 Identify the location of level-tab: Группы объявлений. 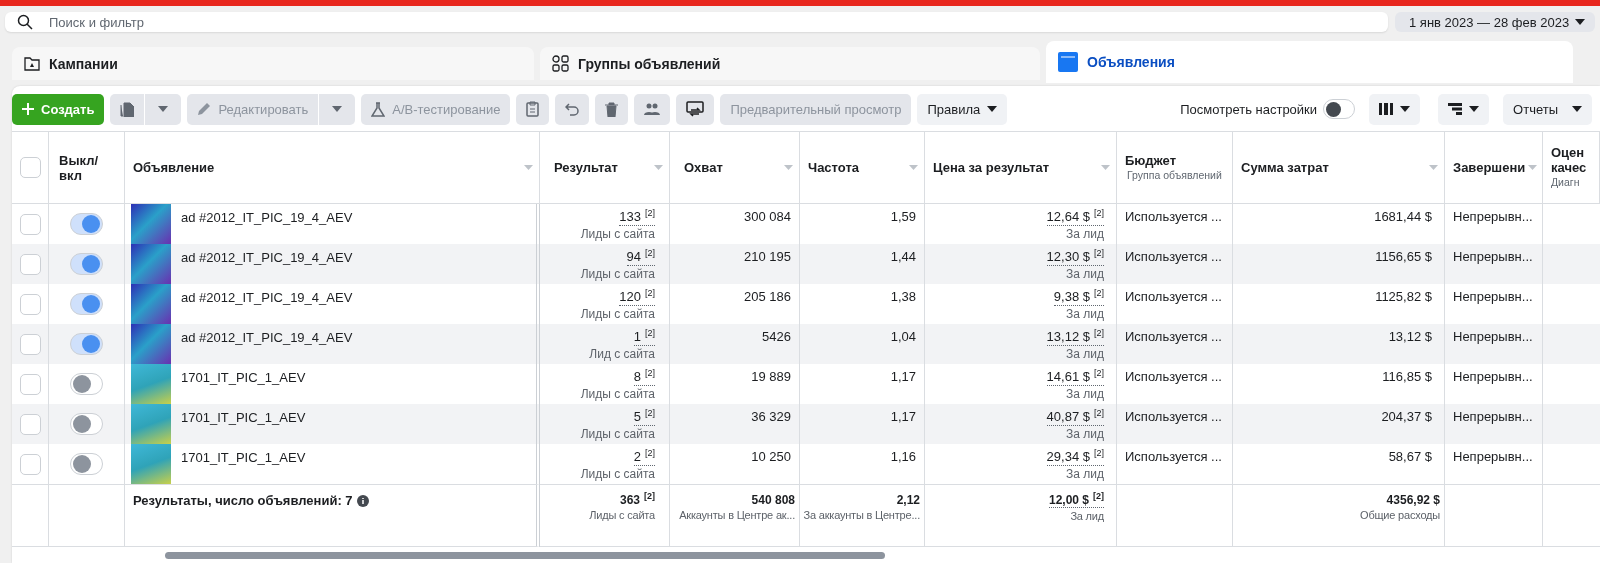
(790, 64).